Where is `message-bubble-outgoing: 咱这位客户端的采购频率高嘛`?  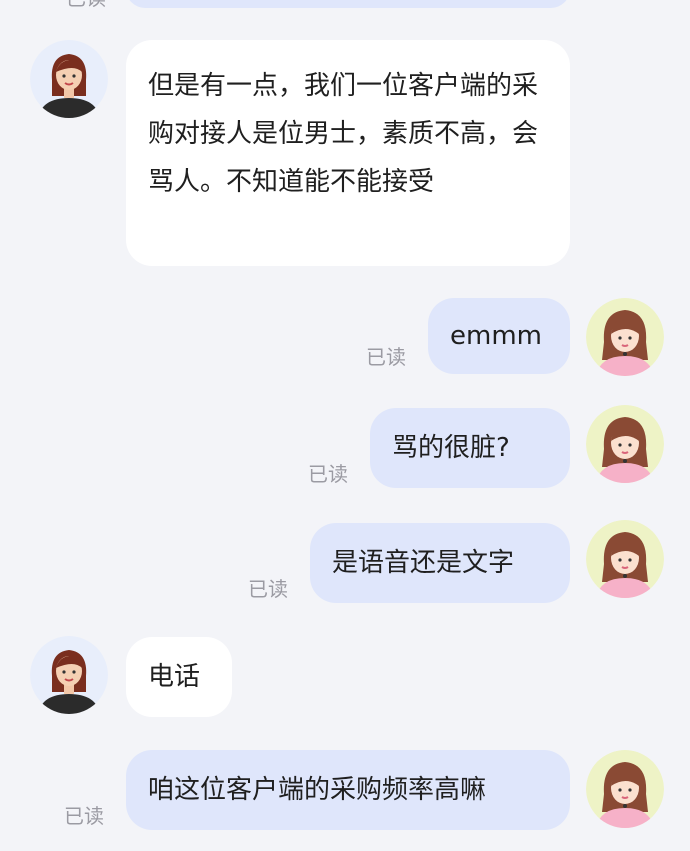 message-bubble-outgoing: 咱这位客户端的采购频率高嘛 is located at coordinates (348, 790).